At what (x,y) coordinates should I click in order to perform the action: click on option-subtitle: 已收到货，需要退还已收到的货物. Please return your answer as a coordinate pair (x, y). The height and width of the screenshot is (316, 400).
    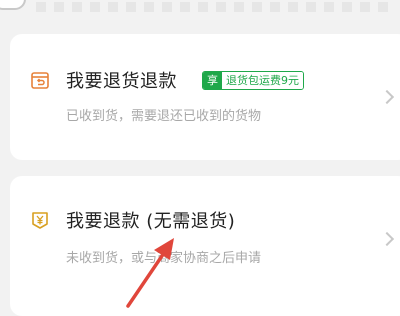
    Looking at the image, I should click on (164, 116).